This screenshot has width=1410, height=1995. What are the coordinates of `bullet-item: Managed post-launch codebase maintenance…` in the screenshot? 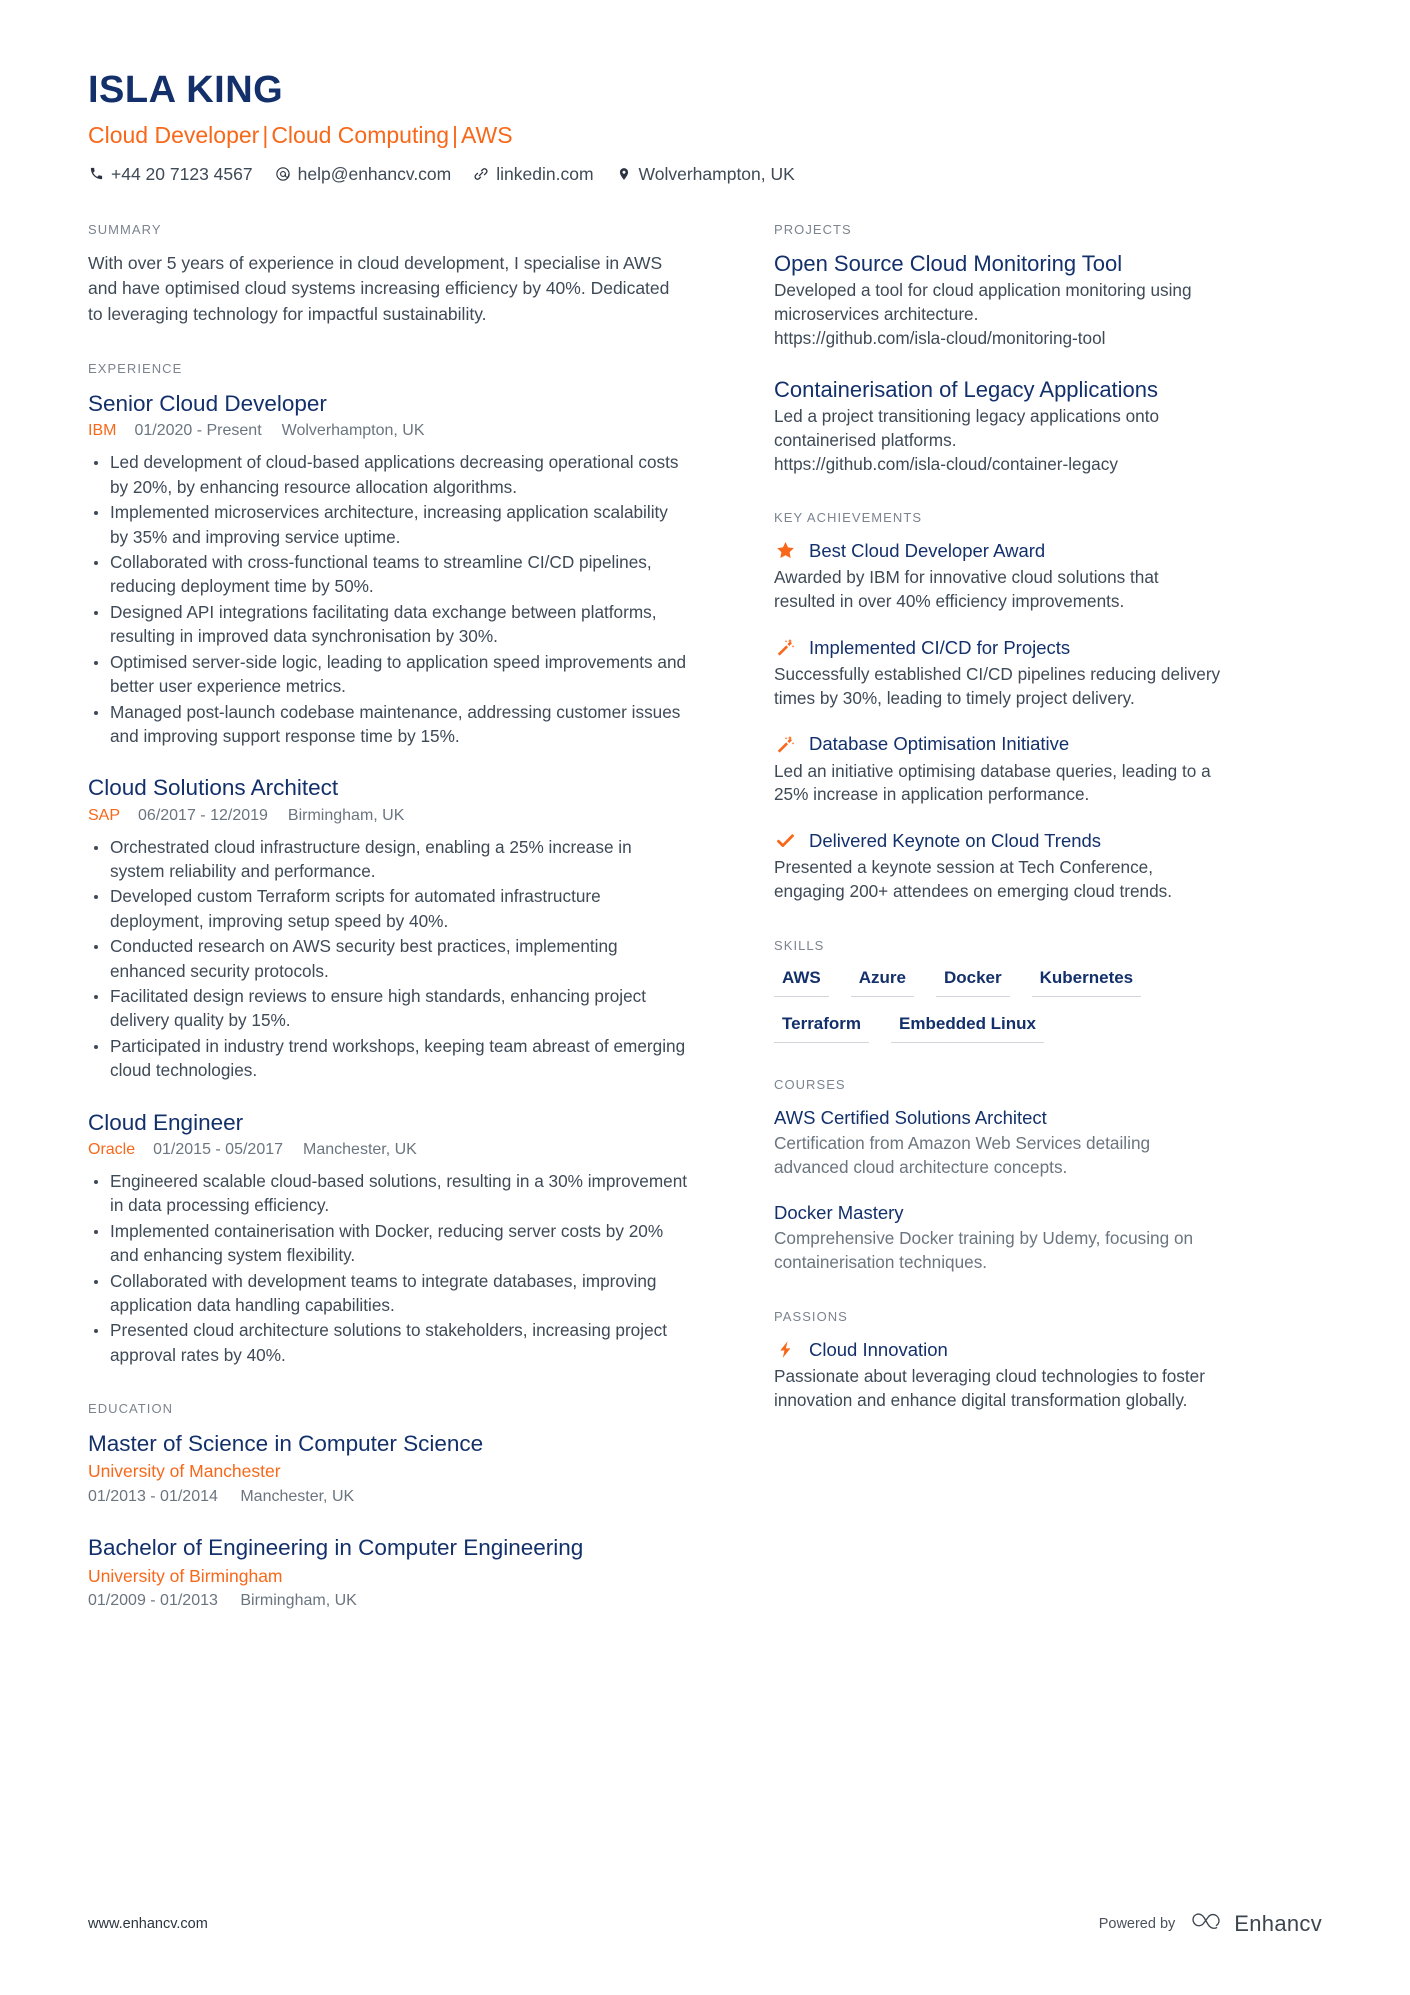 It's located at (388, 724).